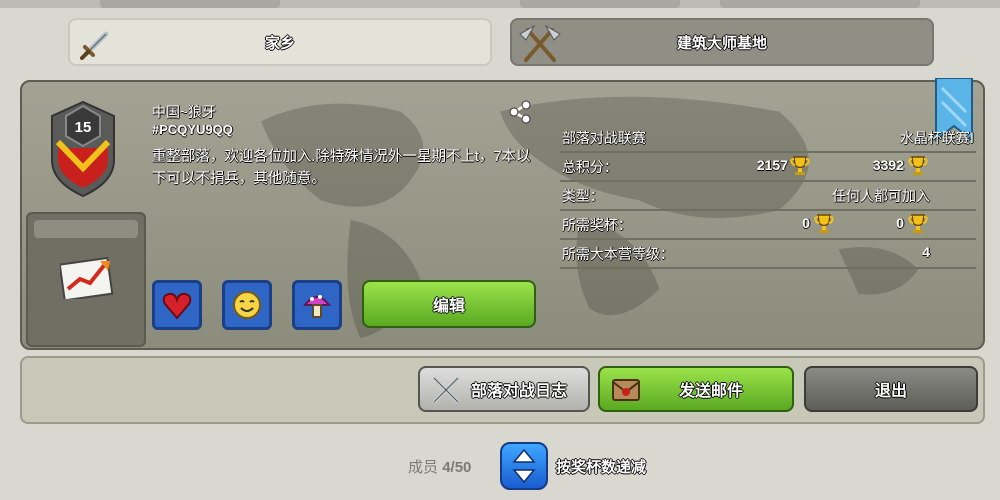  I want to click on war-log-label: 部落对战日志, so click(518, 391).